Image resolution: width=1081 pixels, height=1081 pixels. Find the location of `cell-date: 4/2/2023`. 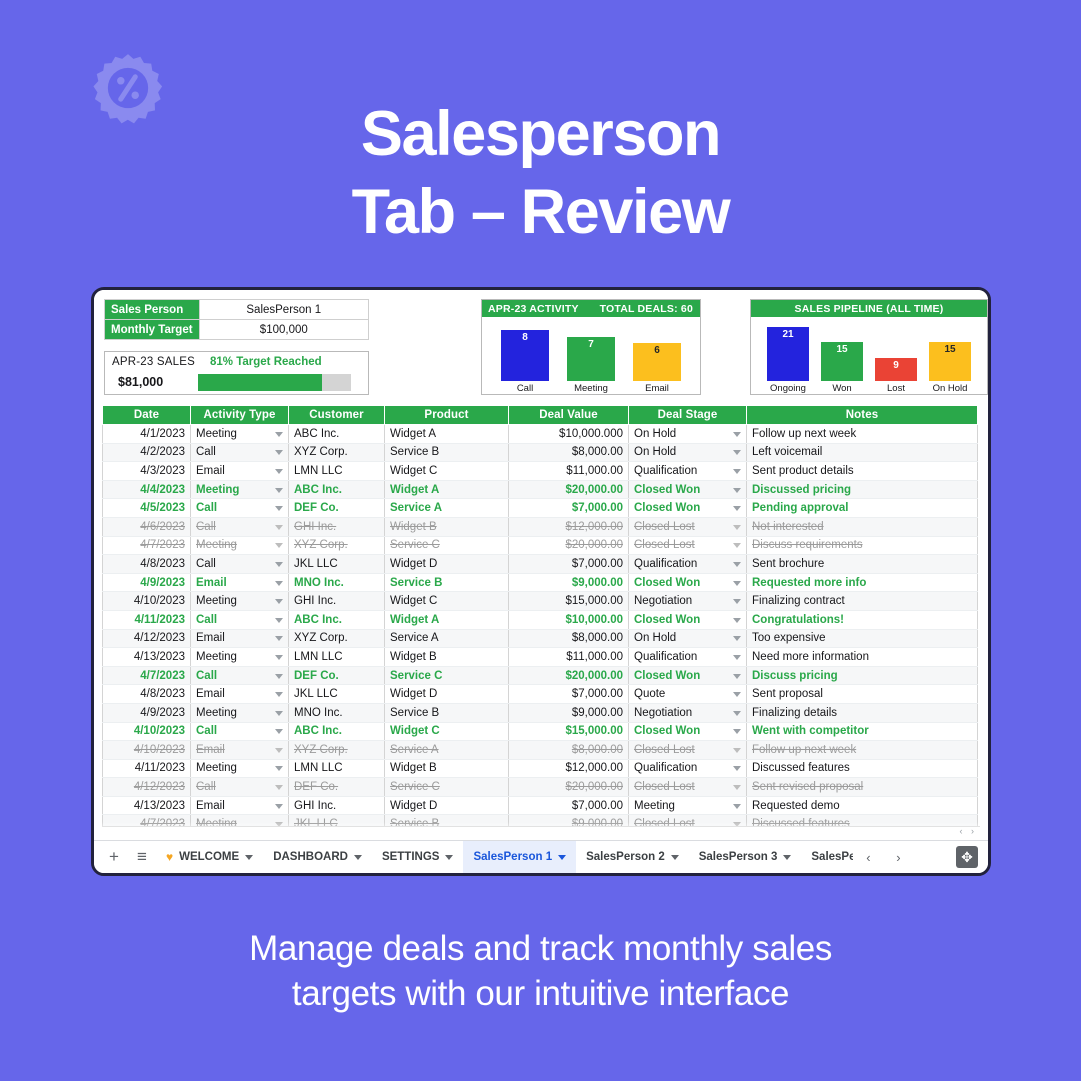

cell-date: 4/2/2023 is located at coordinates (146, 453).